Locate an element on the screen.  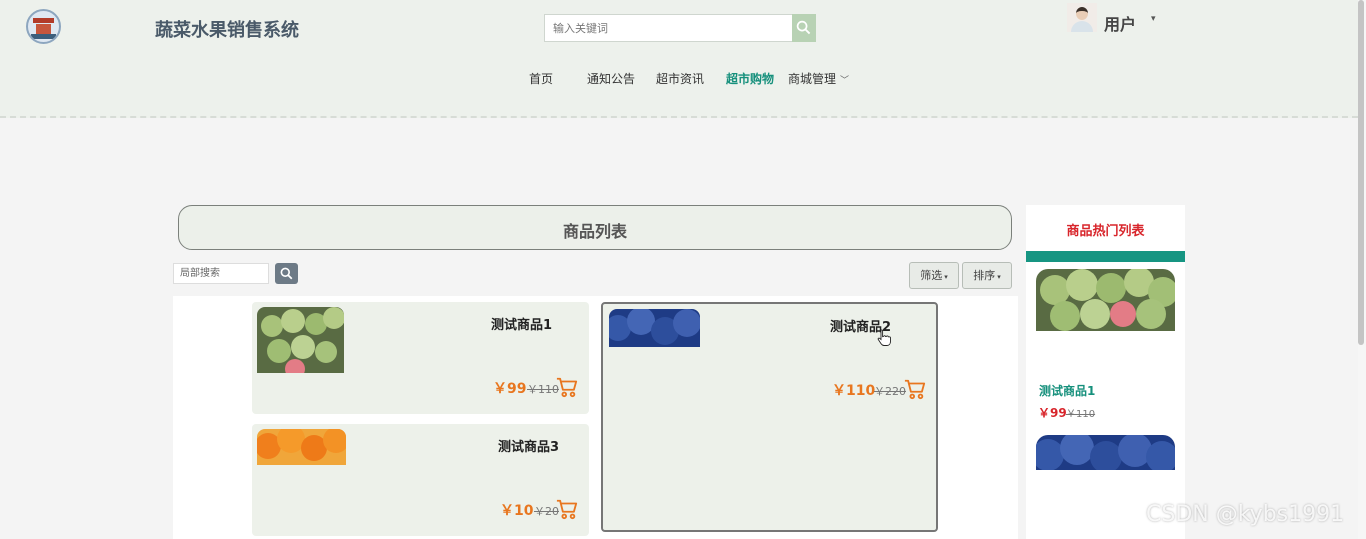
scrollbar-thumb is located at coordinates (1361, 172).